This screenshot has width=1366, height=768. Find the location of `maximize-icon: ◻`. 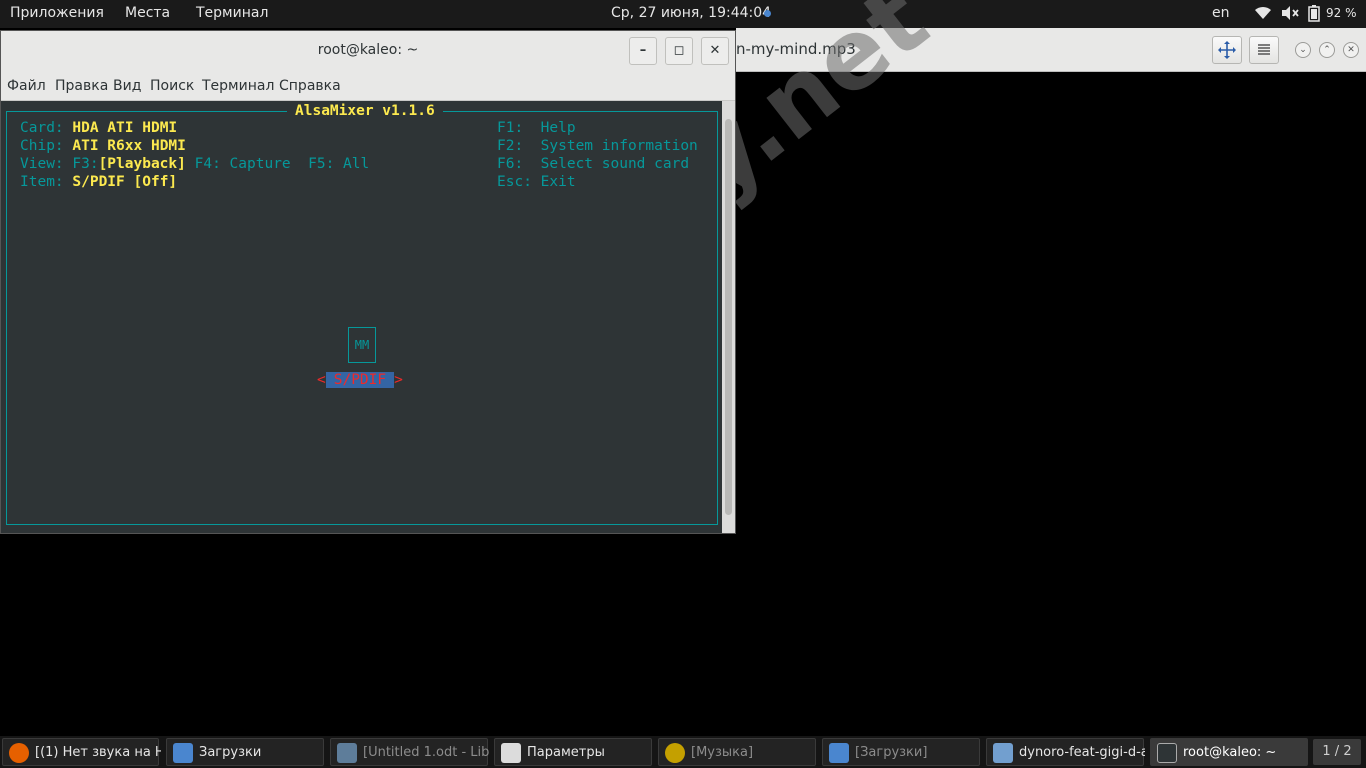

maximize-icon: ◻ is located at coordinates (679, 50).